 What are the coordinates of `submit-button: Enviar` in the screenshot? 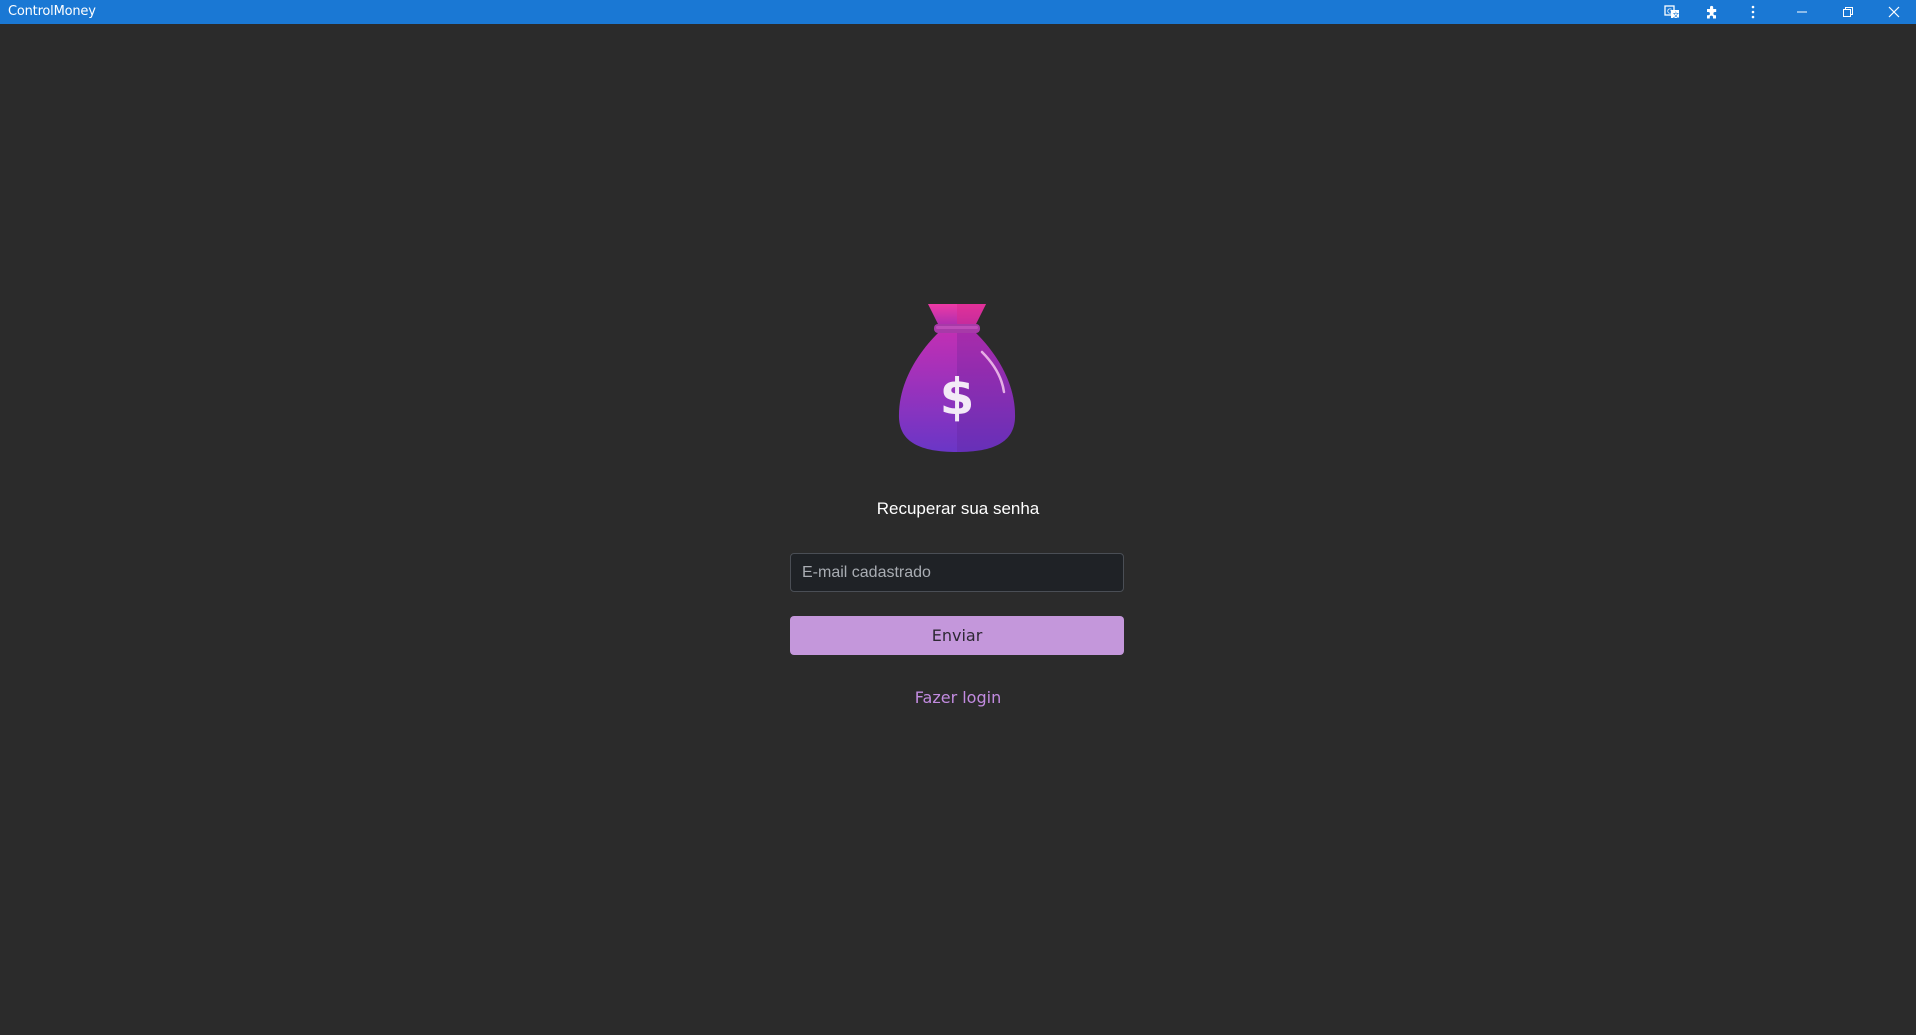 It's located at (957, 635).